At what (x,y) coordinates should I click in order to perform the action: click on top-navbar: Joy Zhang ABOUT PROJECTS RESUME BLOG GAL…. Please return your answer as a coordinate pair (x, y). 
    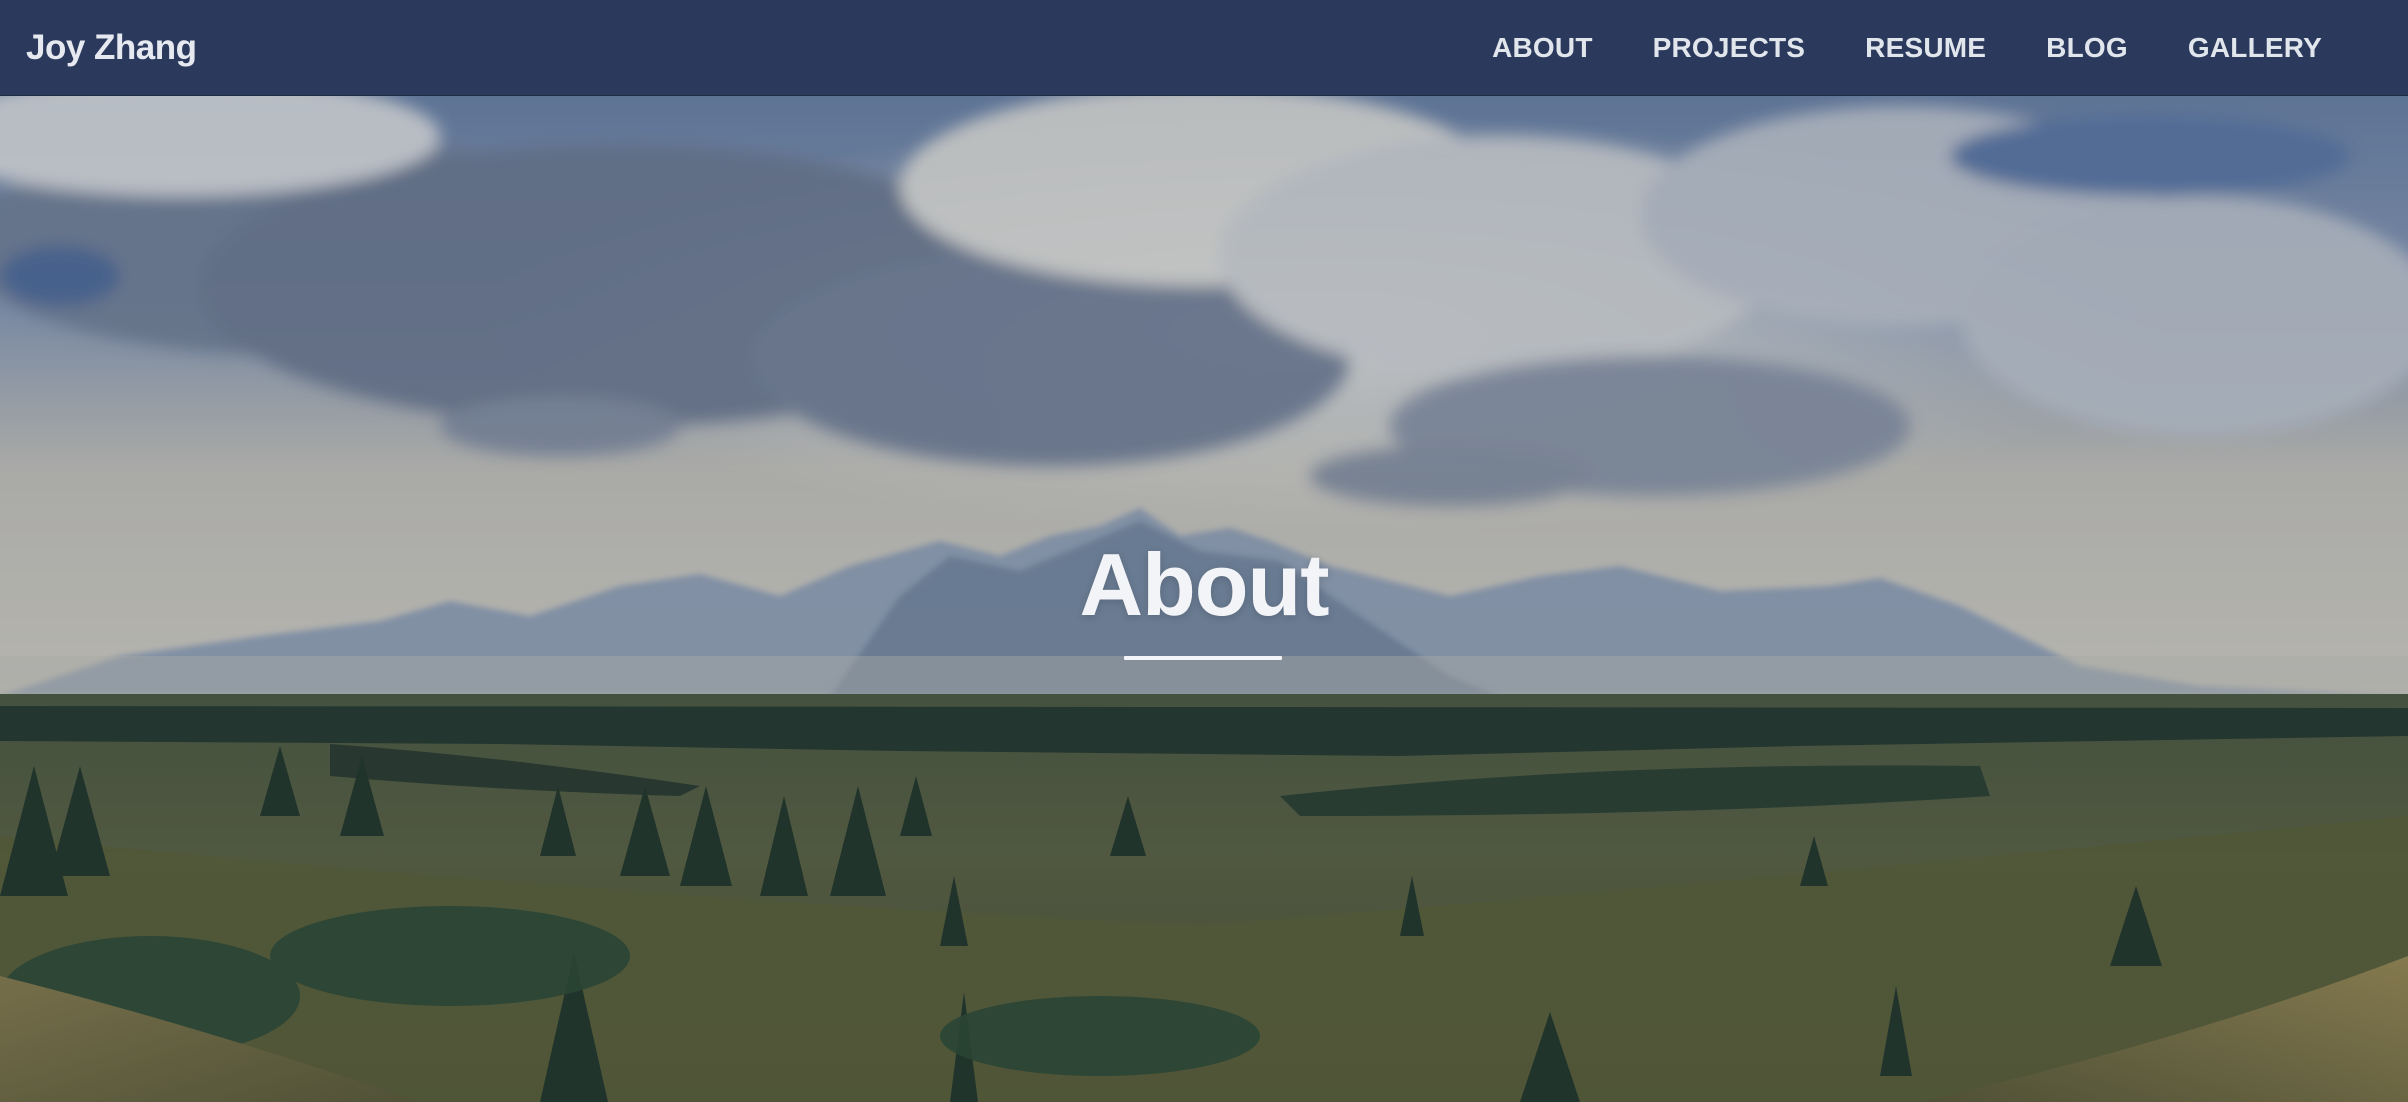
    Looking at the image, I should click on (1204, 48).